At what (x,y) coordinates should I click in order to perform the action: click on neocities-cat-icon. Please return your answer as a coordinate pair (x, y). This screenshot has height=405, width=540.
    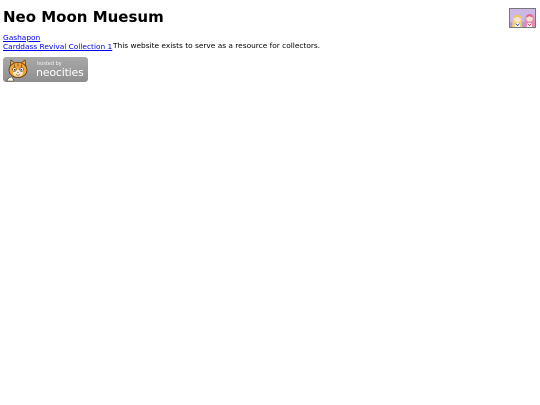
    Looking at the image, I should click on (17, 70).